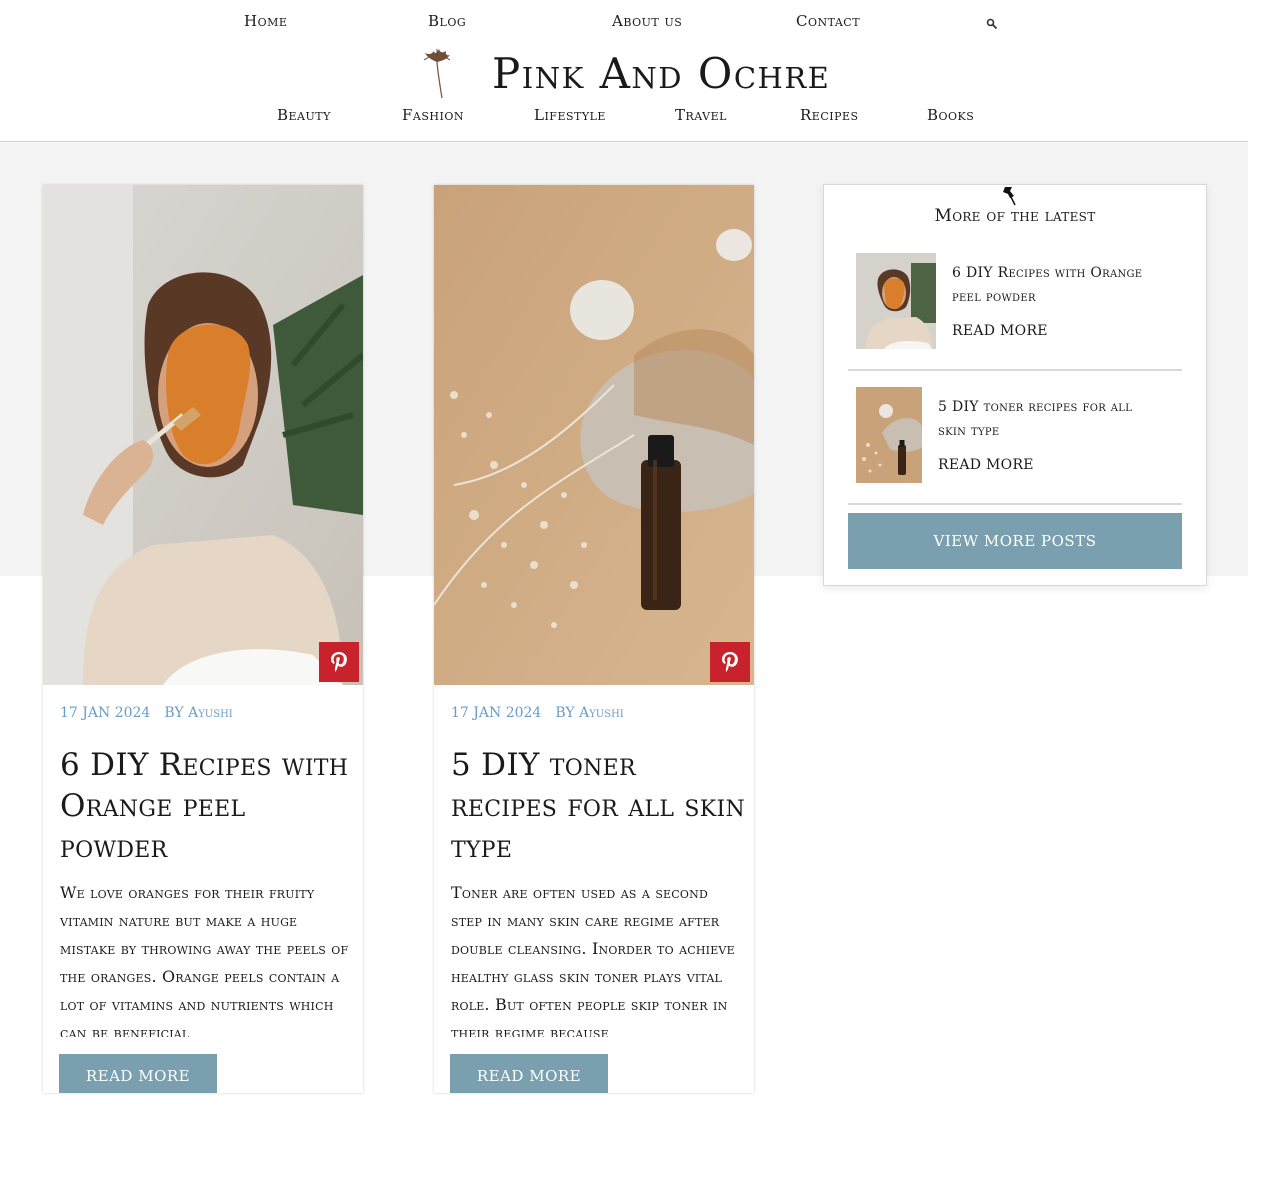 The image size is (1280, 1200). I want to click on view-more-posts-button: VIEW MORE POSTS, so click(1015, 541).